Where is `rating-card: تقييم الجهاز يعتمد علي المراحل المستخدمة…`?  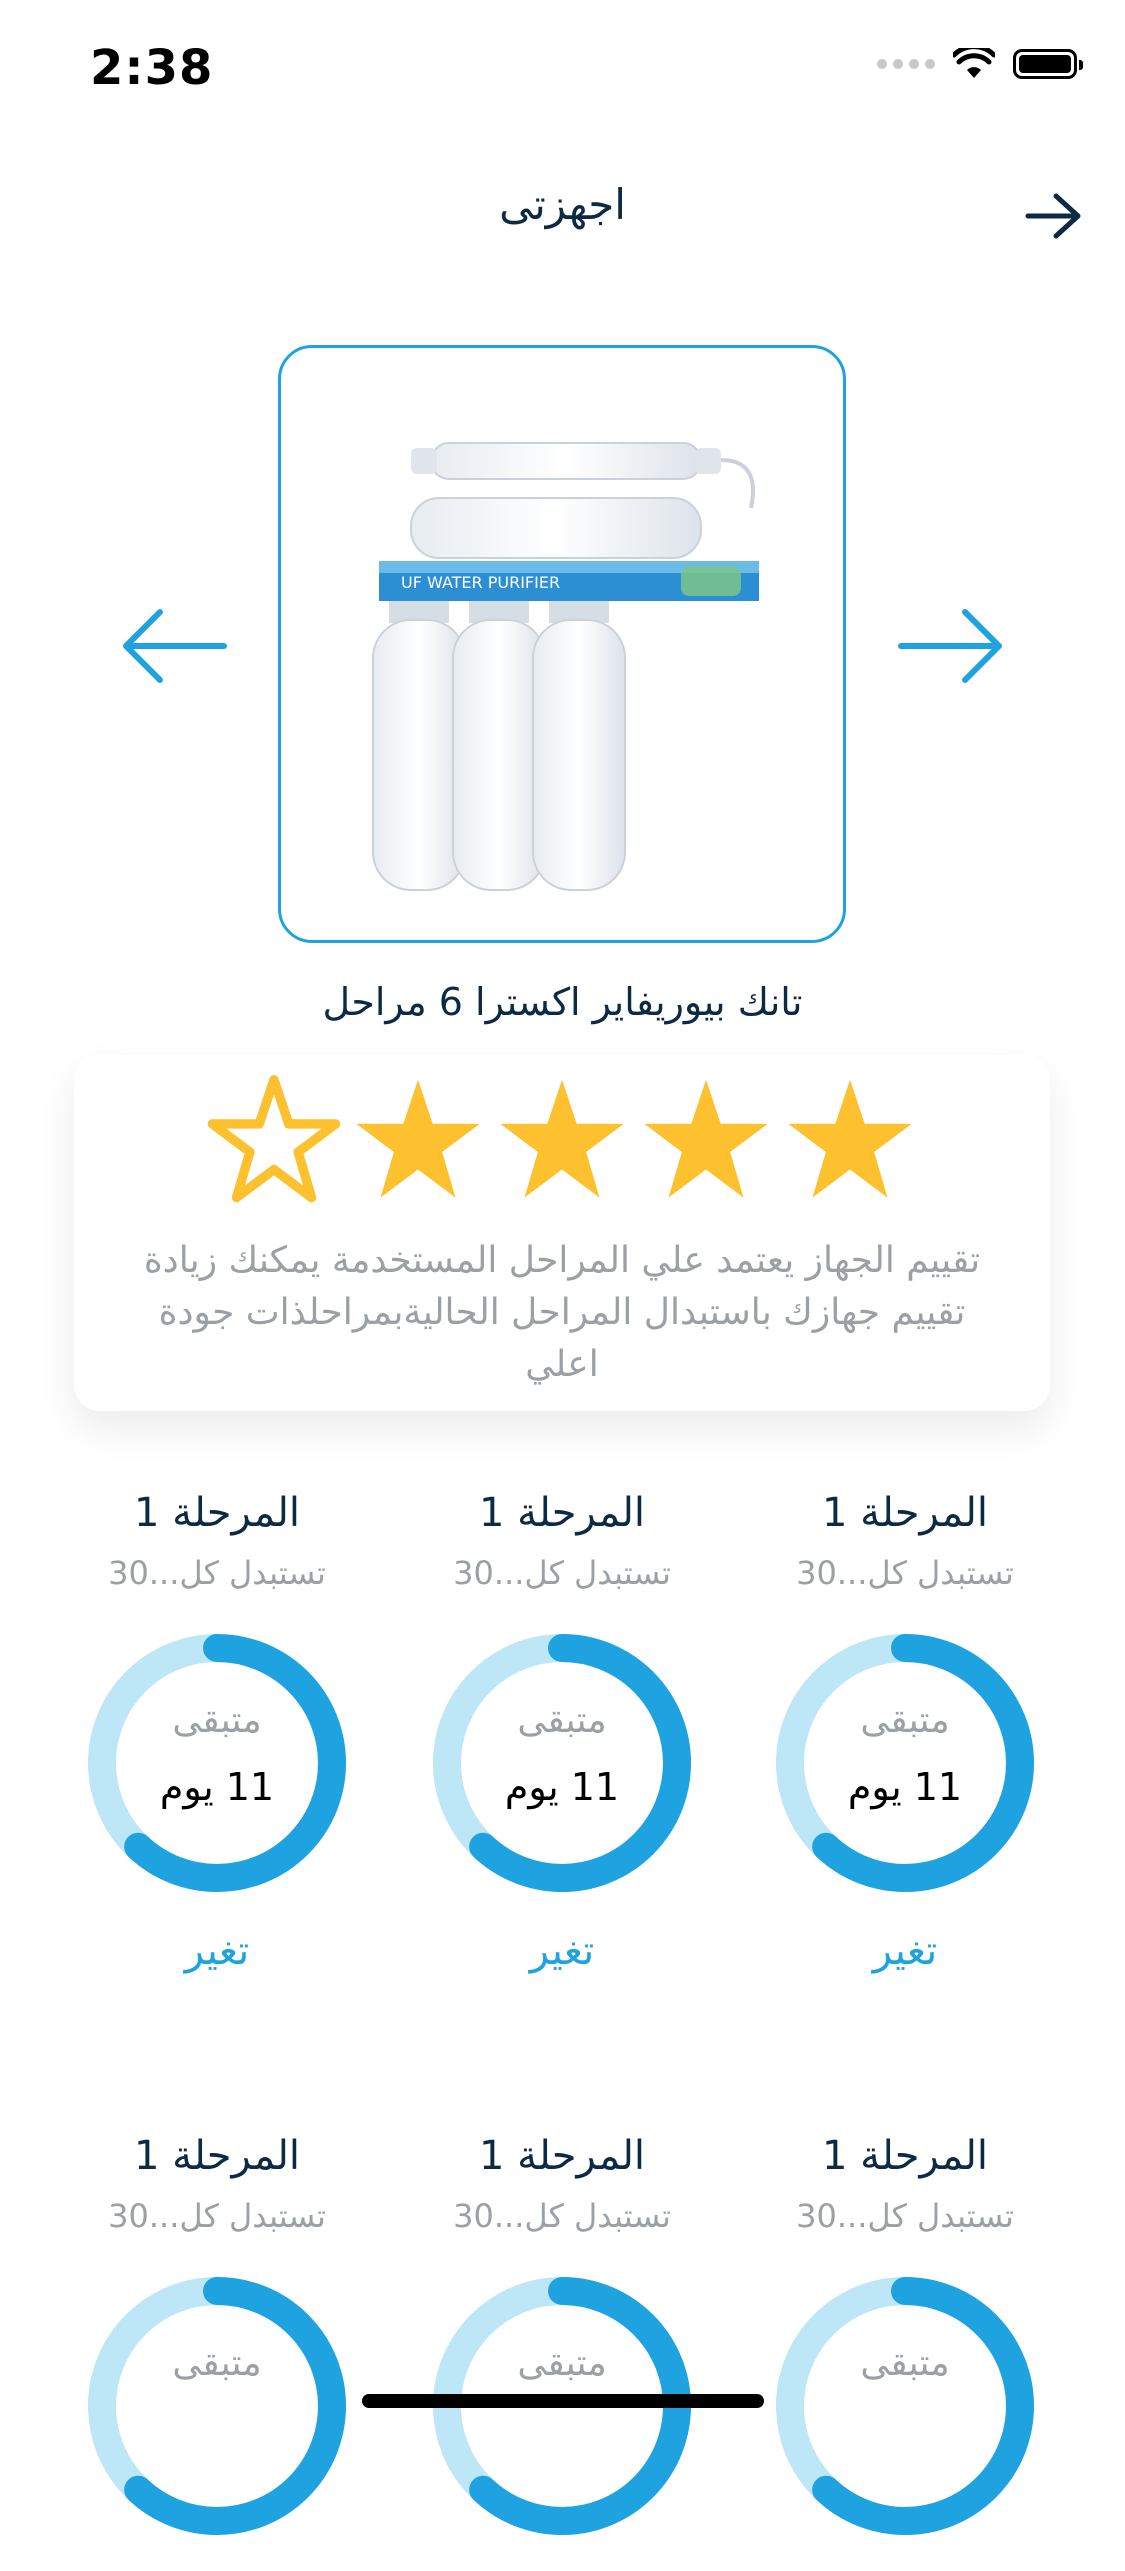
rating-card: تقييم الجهاز يعتمد علي المراحل المستخدمة… is located at coordinates (562, 1233).